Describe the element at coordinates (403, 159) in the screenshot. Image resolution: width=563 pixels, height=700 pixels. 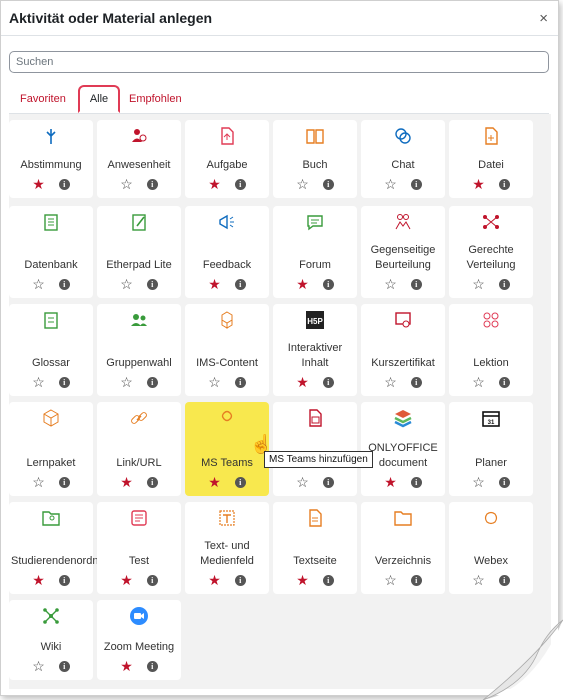
I see `module-card: Chat ☆ i` at that location.